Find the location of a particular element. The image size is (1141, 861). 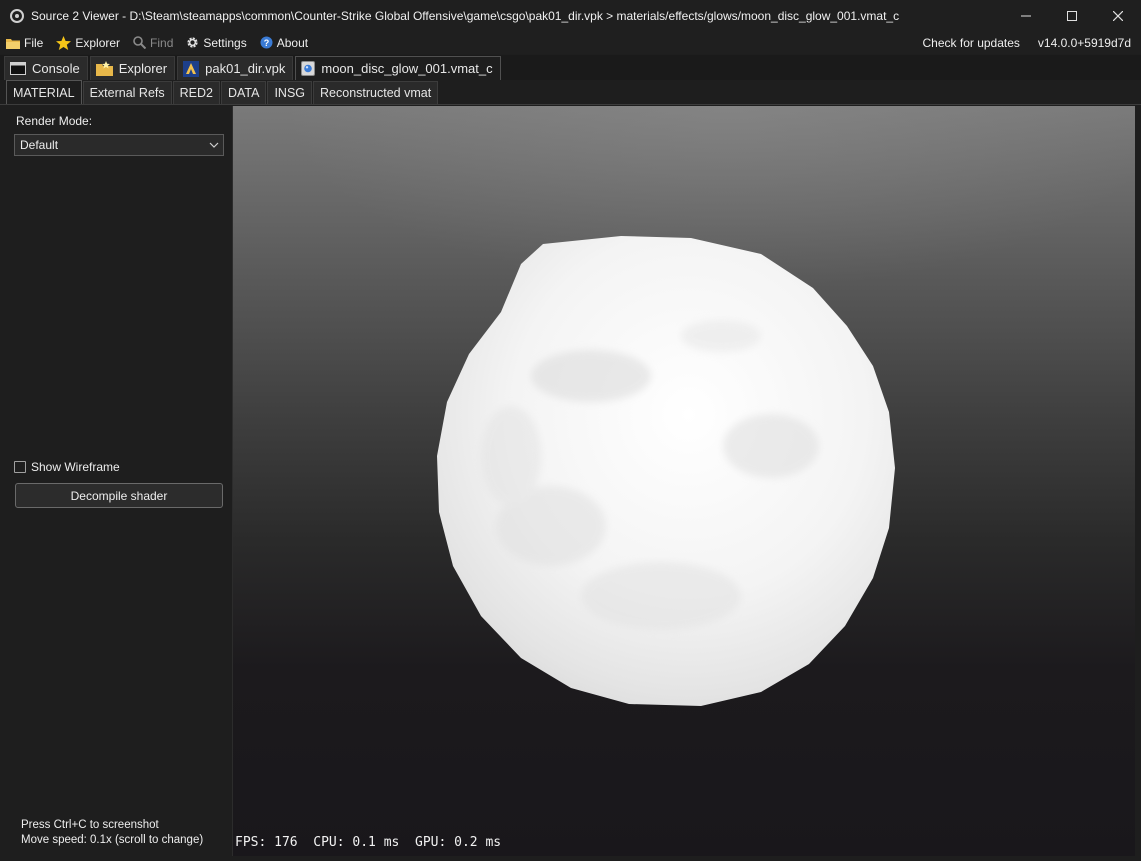

tab-external-refs: External Refs is located at coordinates (127, 92).